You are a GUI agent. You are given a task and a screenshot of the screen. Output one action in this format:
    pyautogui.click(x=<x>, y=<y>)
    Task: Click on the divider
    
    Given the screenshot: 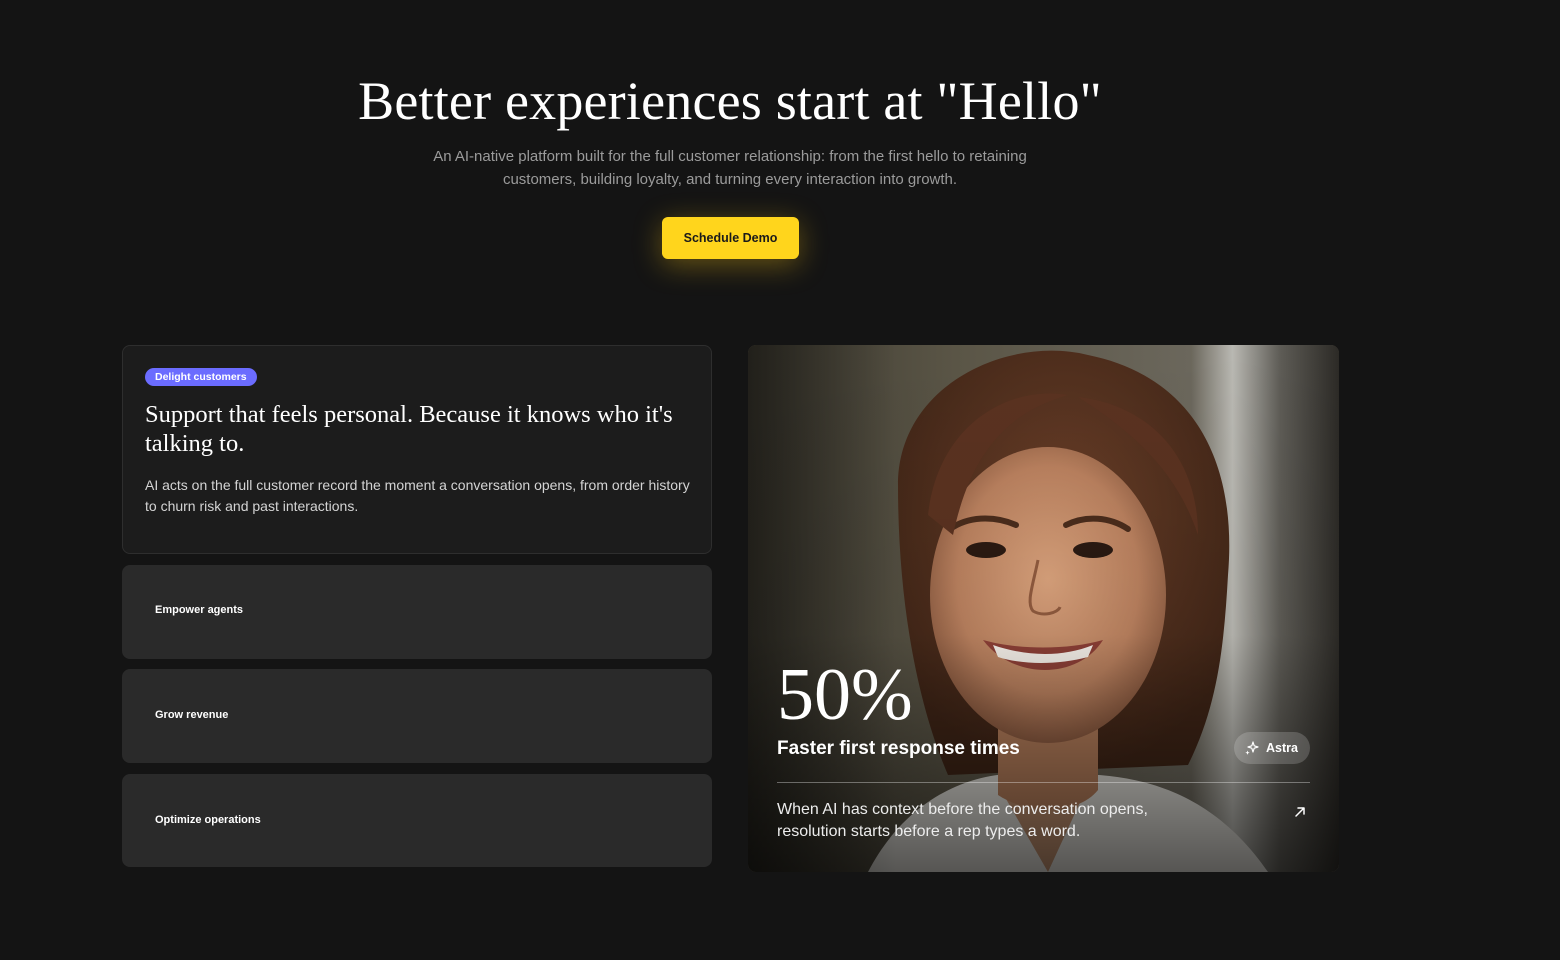 What is the action you would take?
    pyautogui.click(x=1043, y=782)
    